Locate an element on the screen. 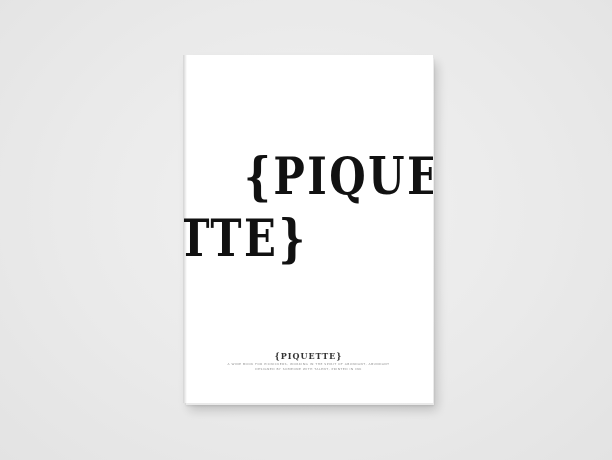 This screenshot has height=460, width=612. cover-title-line-2: ETTE} is located at coordinates (246, 239).